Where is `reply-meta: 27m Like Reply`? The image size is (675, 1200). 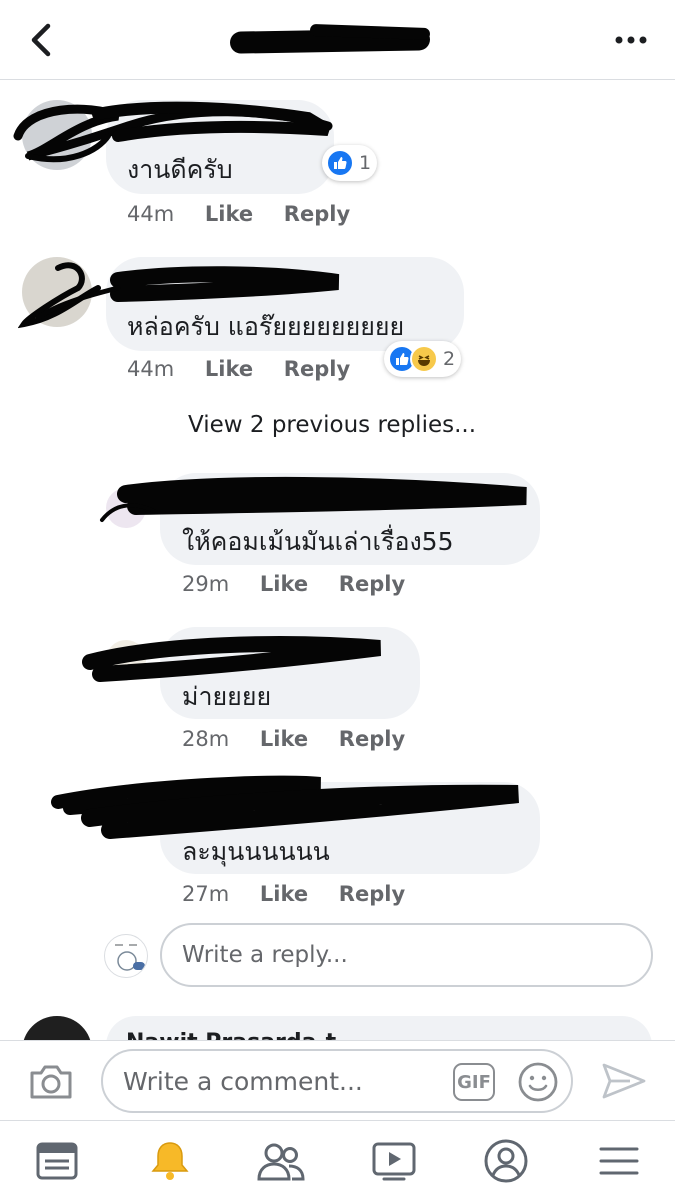
reply-meta: 27m Like Reply is located at coordinates (293, 894).